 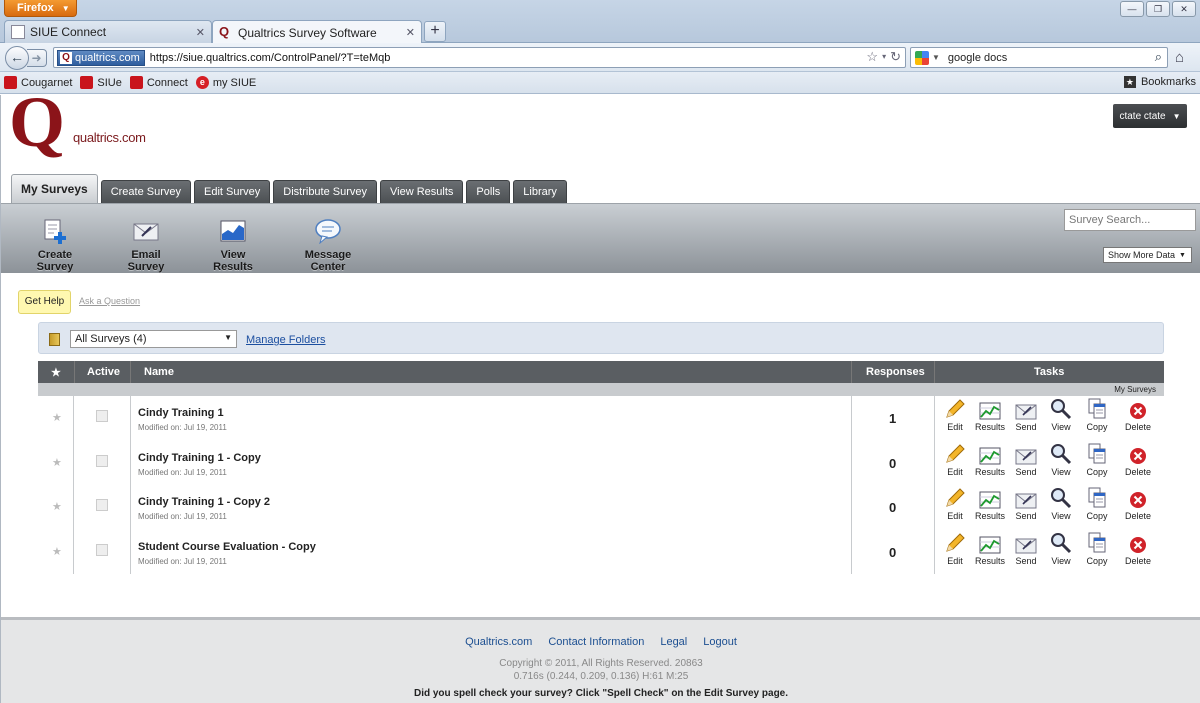 What do you see at coordinates (1159, 82) in the screenshot?
I see `bookmarks-menu-button: ★ Bookmarks` at bounding box center [1159, 82].